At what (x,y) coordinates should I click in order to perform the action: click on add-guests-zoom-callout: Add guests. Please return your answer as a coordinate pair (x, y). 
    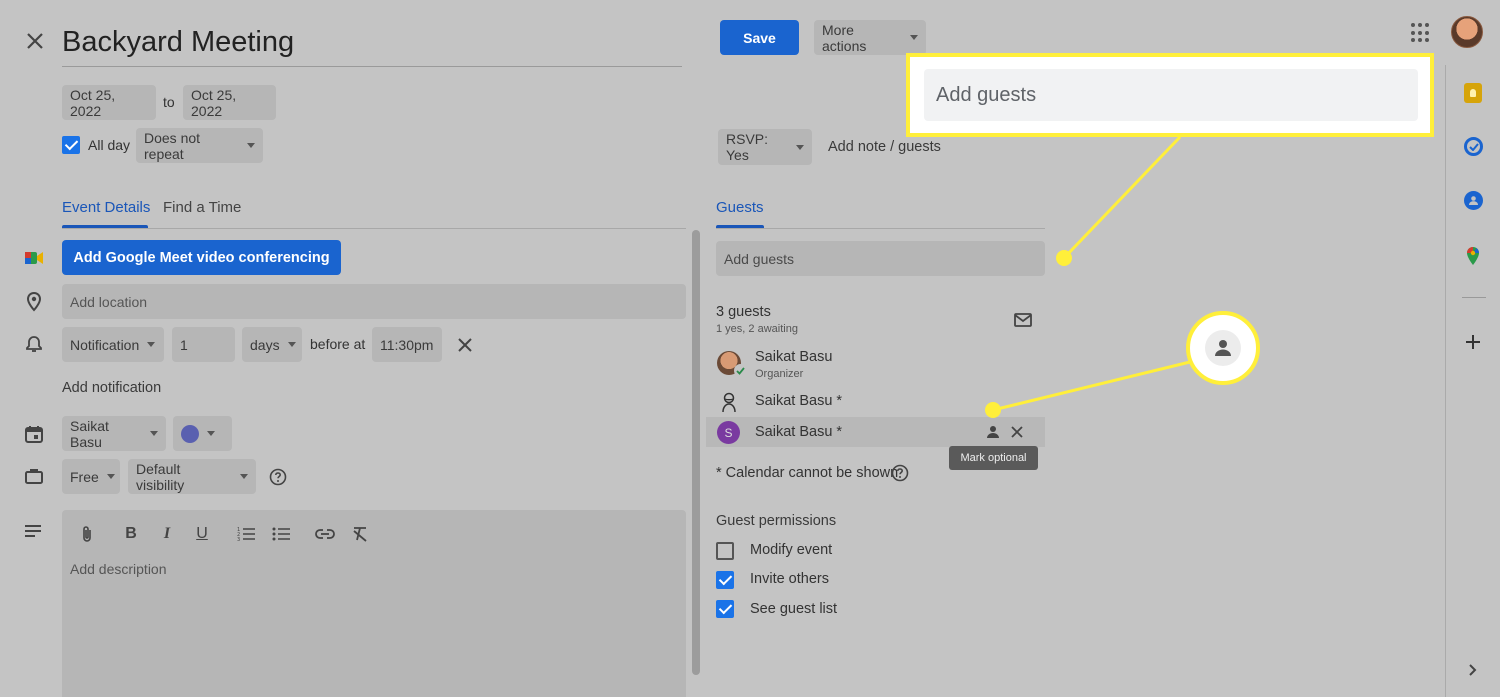
    Looking at the image, I should click on (1170, 95).